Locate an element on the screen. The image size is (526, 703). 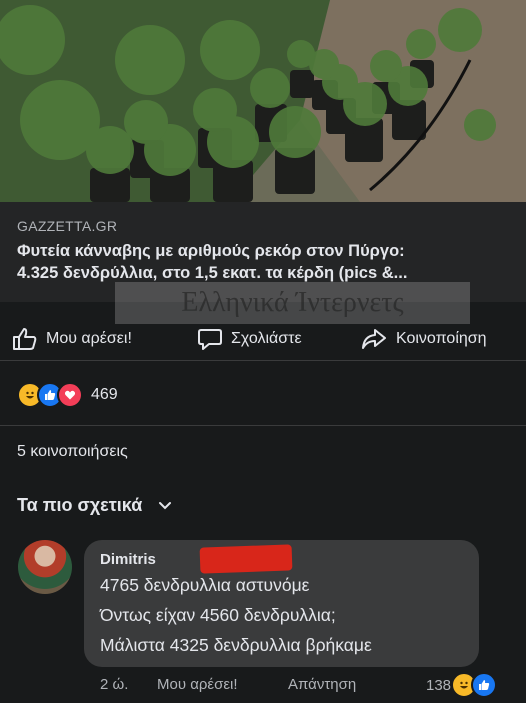
comment-reaction-count: 138 is located at coordinates (439, 685).